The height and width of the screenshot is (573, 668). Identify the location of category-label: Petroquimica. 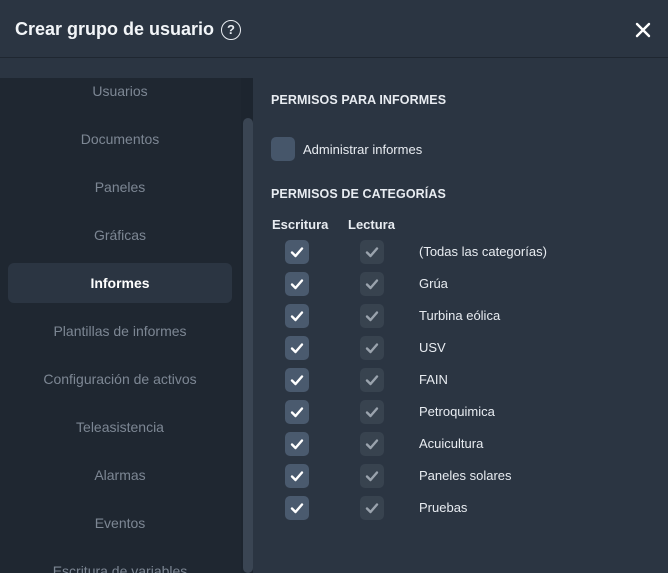
(457, 411).